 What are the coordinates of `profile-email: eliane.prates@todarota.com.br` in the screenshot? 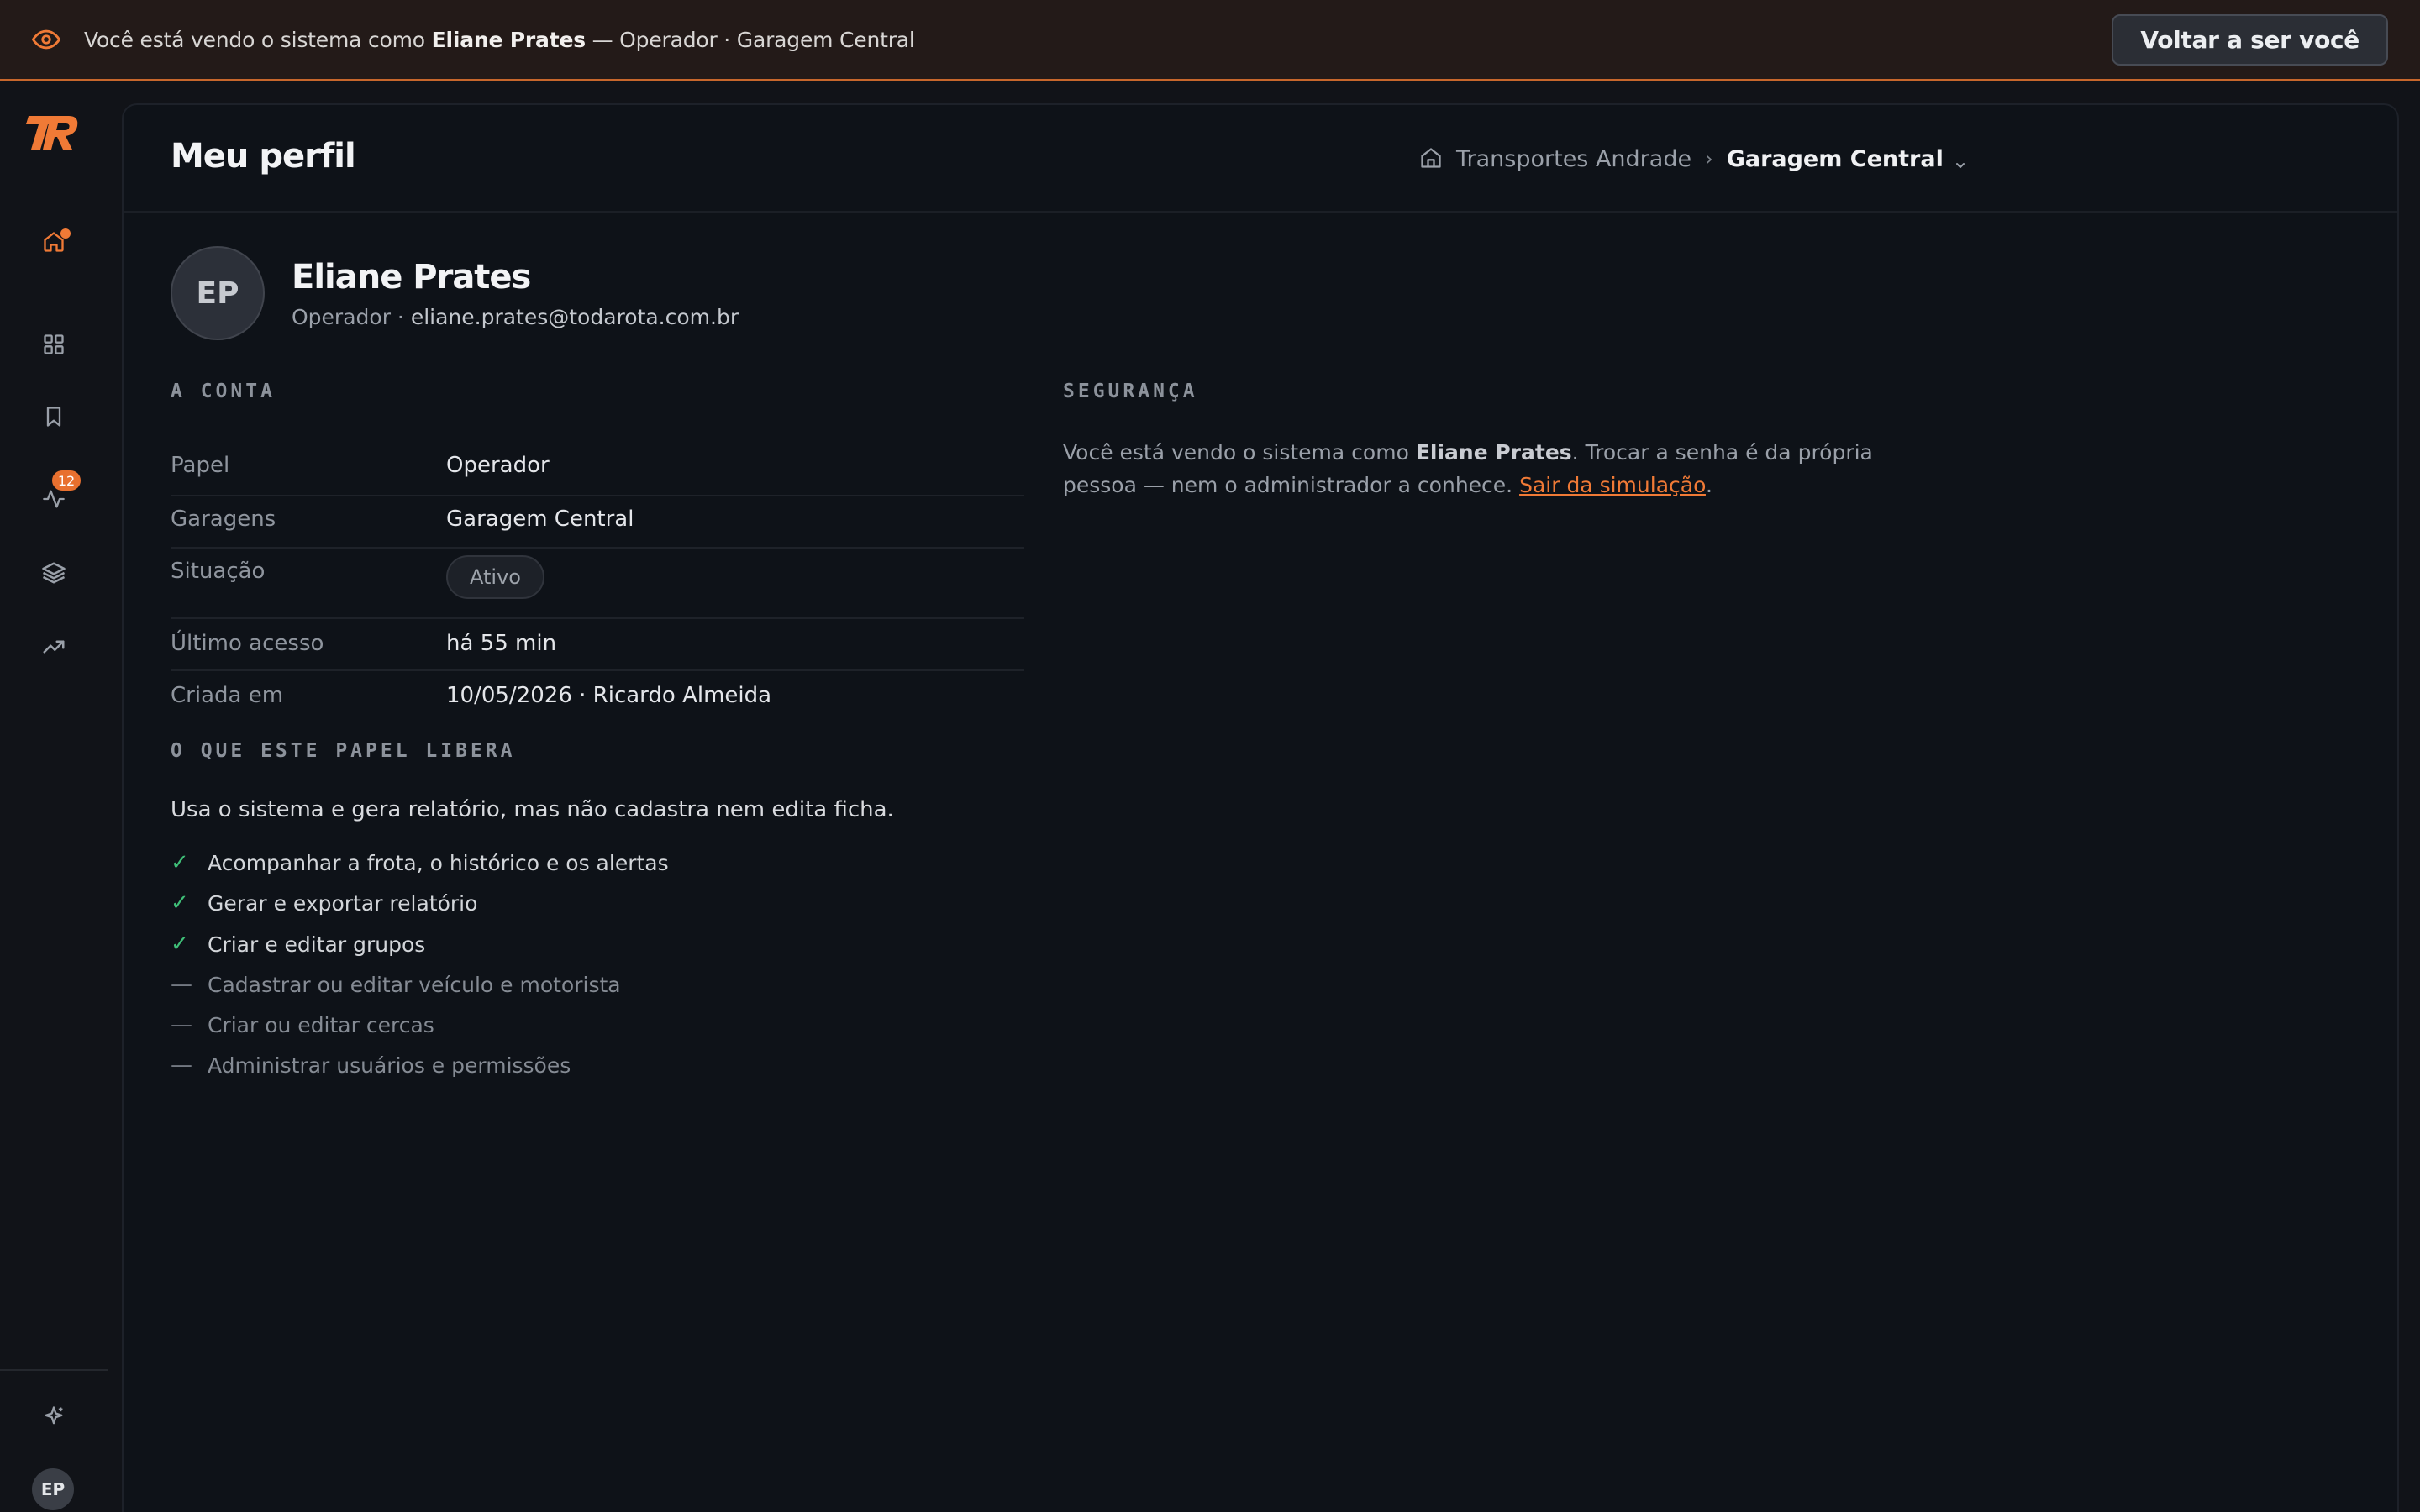 It's located at (574, 317).